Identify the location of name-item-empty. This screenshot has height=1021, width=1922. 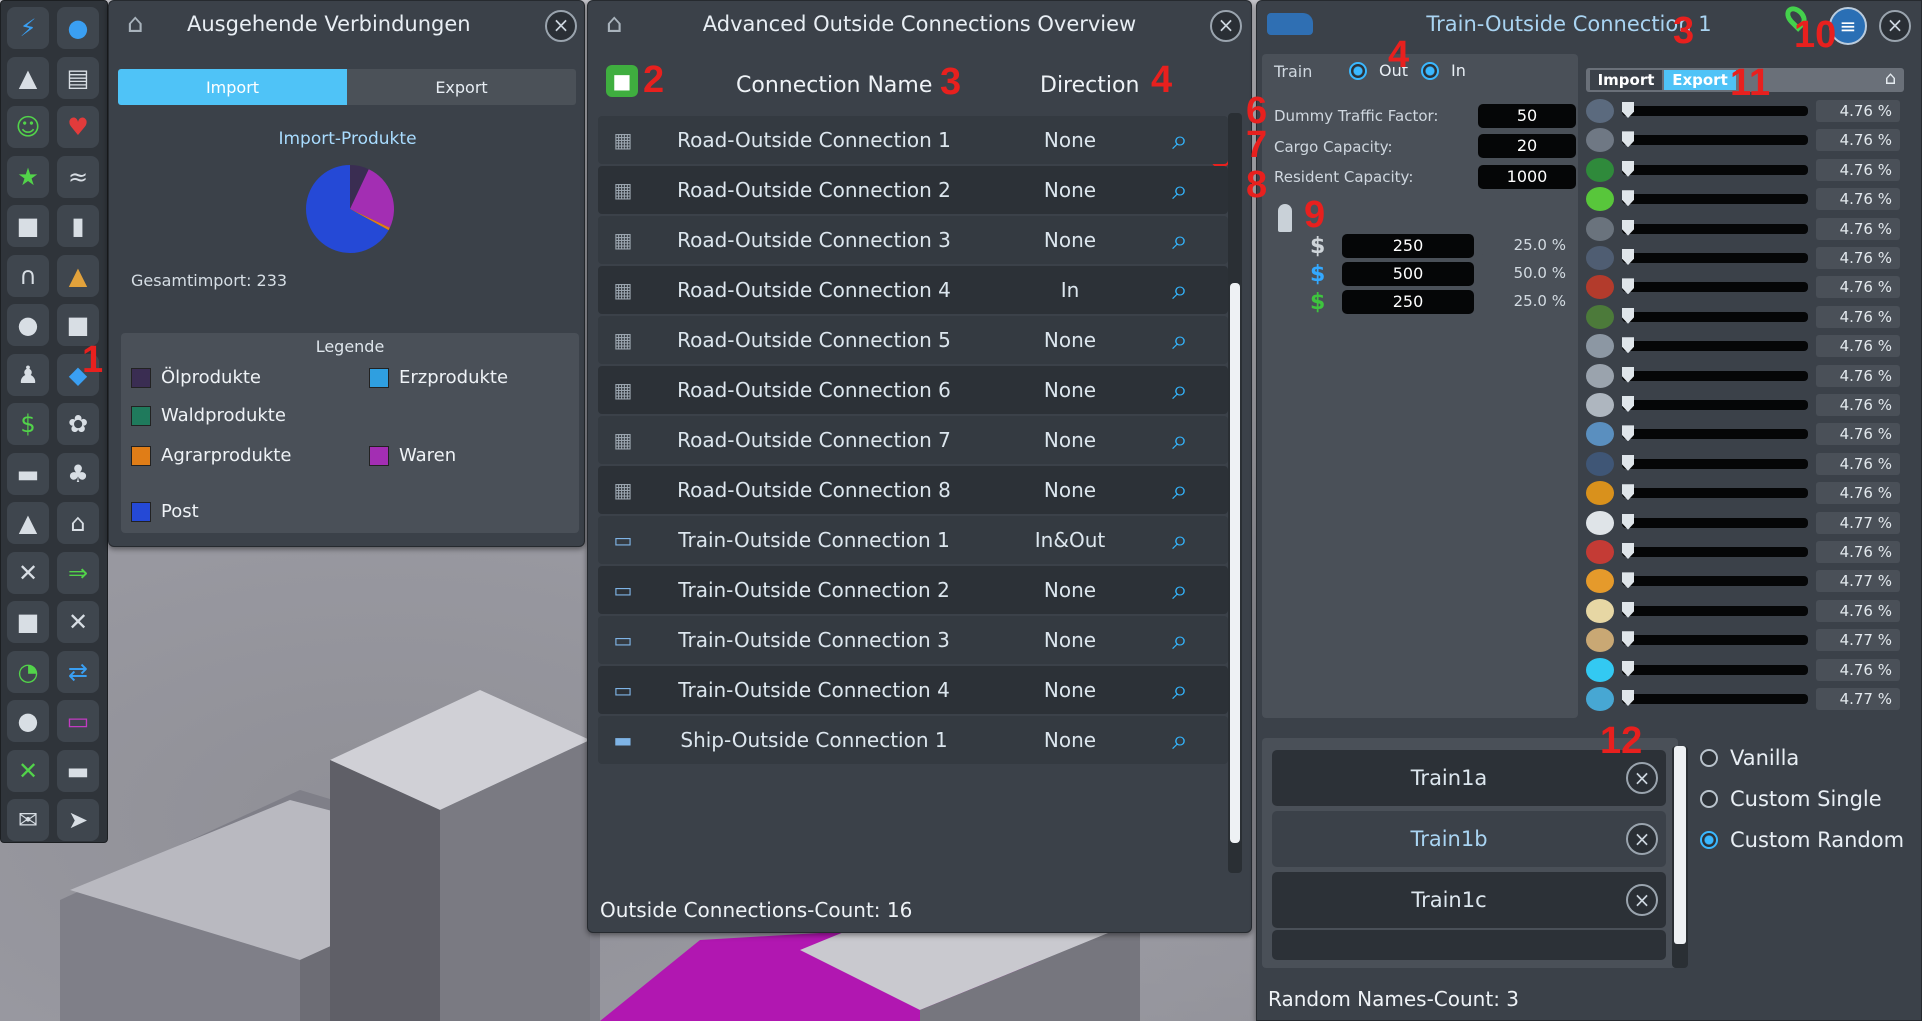
(1469, 945).